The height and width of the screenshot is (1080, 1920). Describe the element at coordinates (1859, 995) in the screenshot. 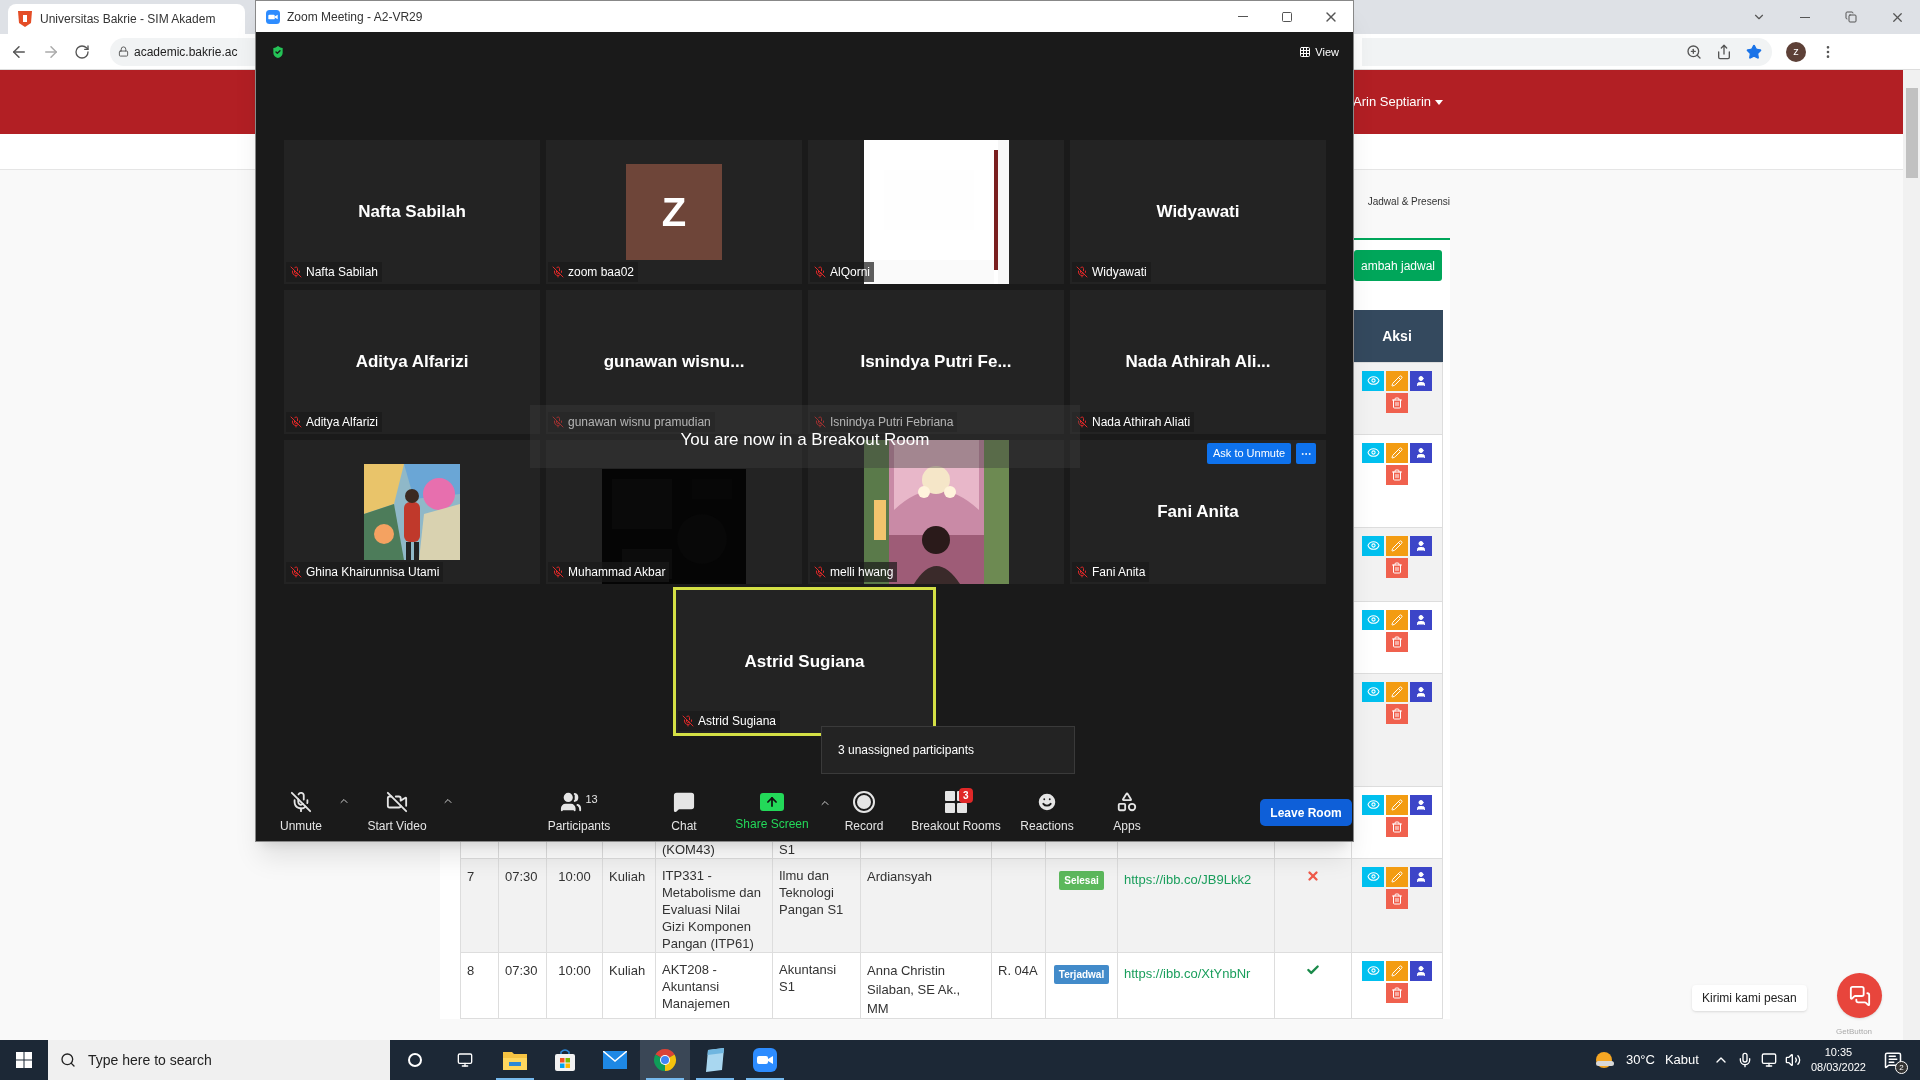

I see `chat-button` at that location.